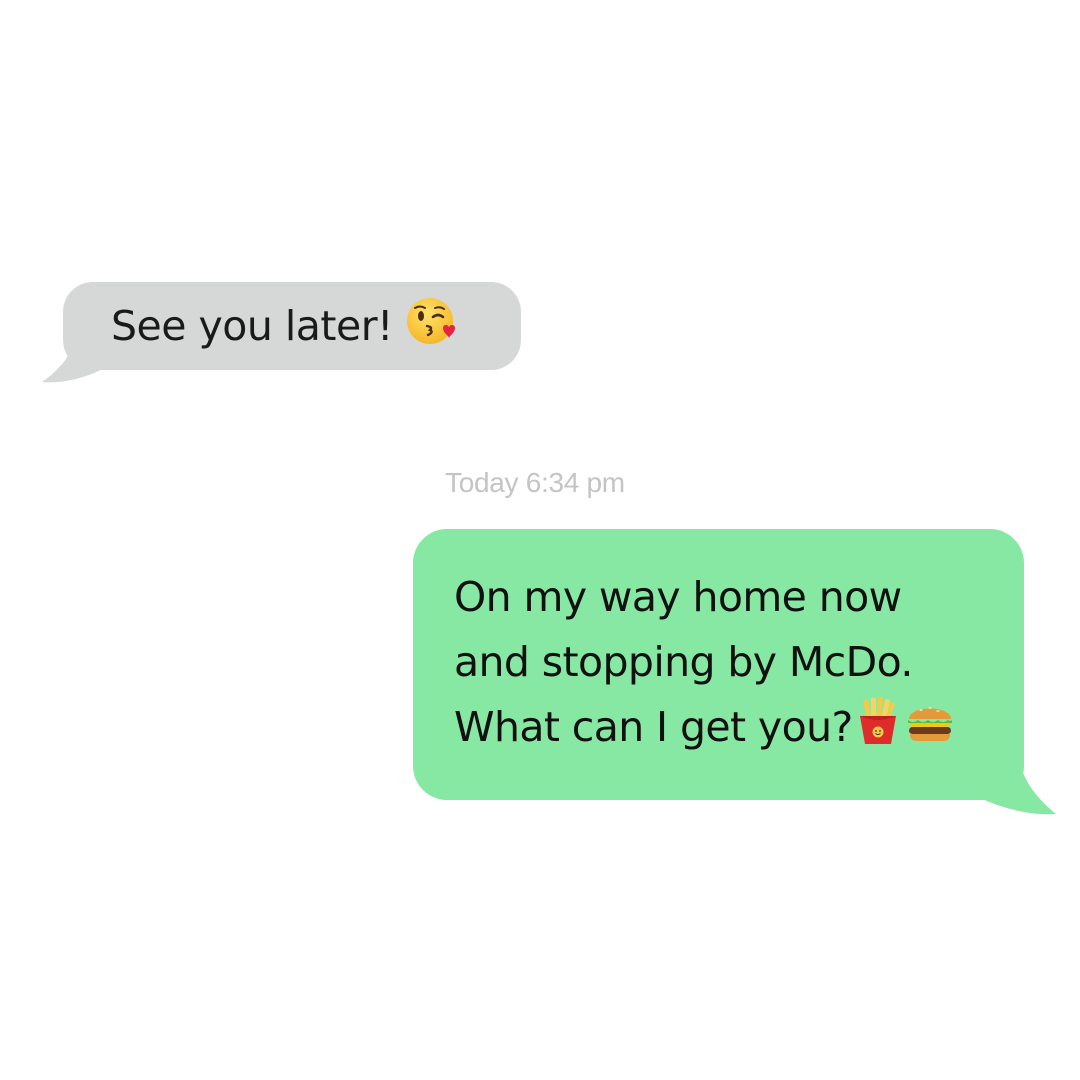 This screenshot has width=1080, height=1080. What do you see at coordinates (930, 730) in the screenshot?
I see `hamburger-icon` at bounding box center [930, 730].